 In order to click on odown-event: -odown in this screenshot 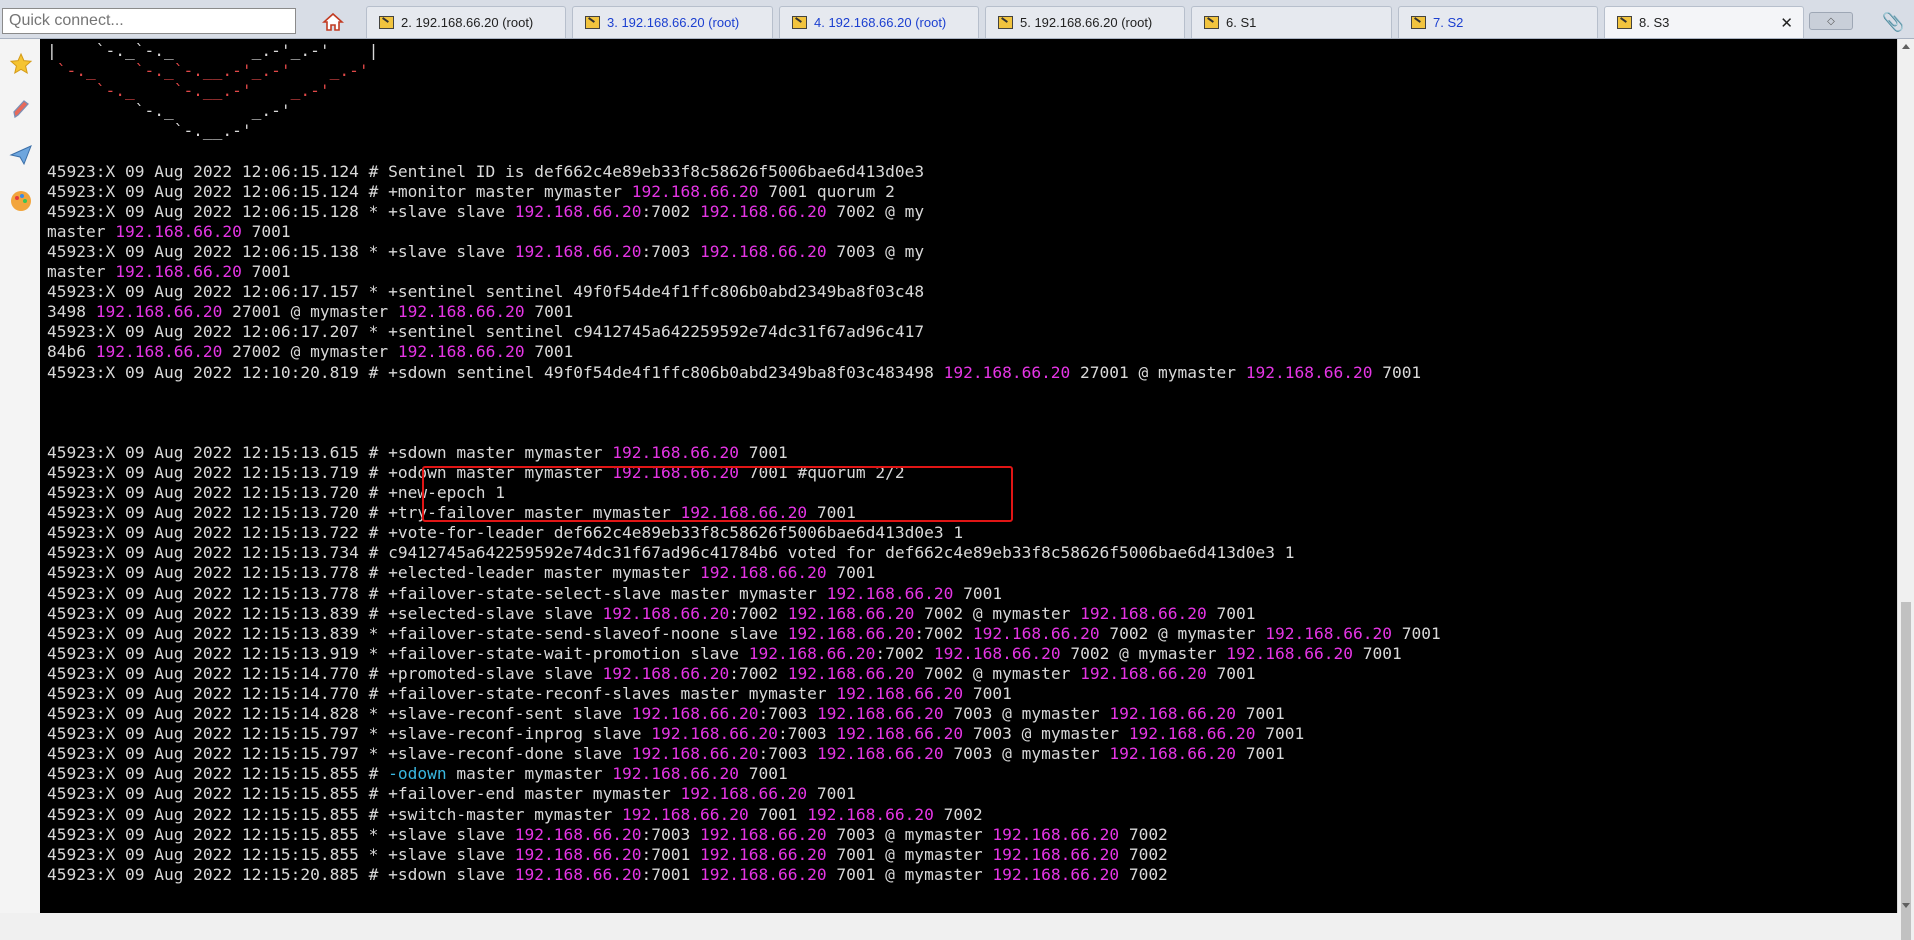, I will do `click(417, 774)`.